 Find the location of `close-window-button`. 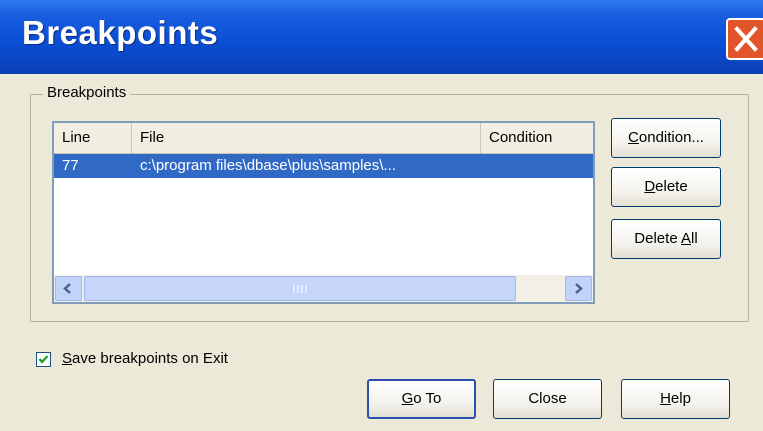

close-window-button is located at coordinates (744, 39).